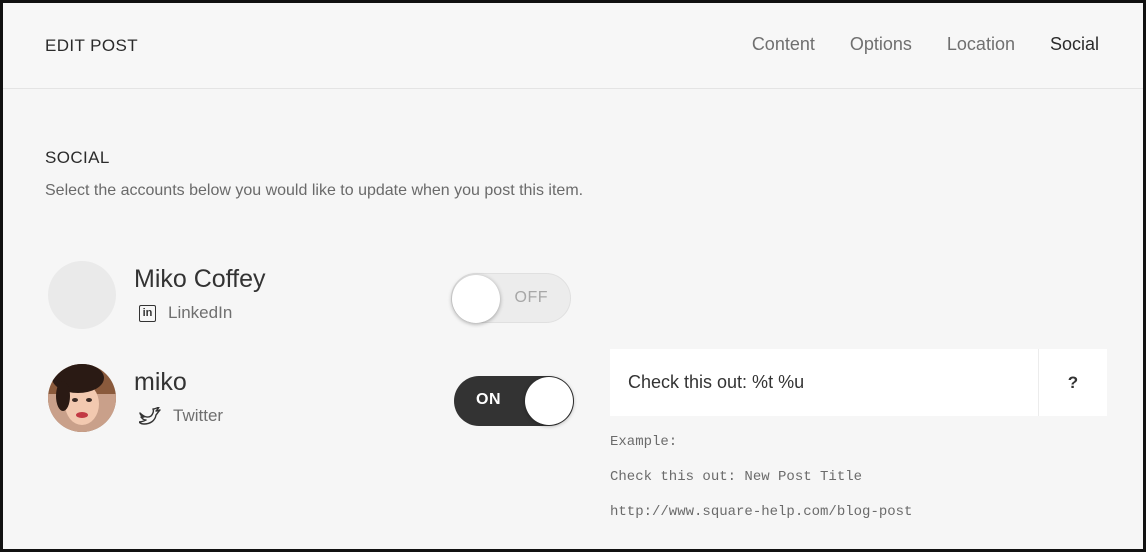 The width and height of the screenshot is (1146, 552). I want to click on page-title: EDIT POST, so click(92, 45).